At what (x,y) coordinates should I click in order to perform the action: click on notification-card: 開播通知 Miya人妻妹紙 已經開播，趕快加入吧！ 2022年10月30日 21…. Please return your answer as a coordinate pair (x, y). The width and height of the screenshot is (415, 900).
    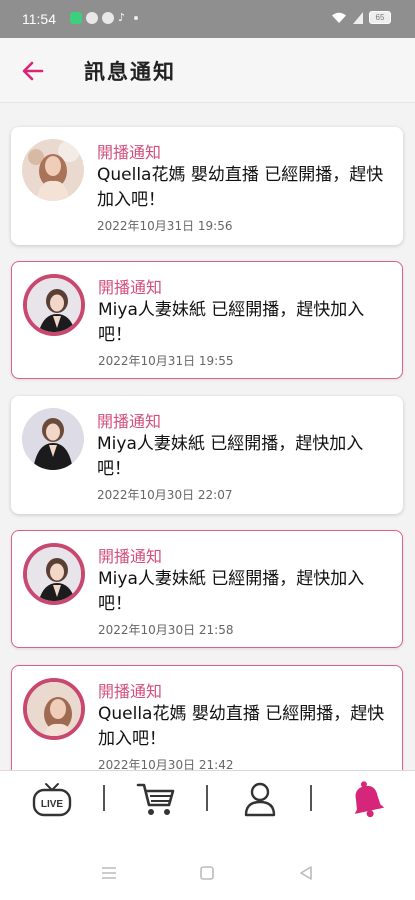
    Looking at the image, I should click on (207, 589).